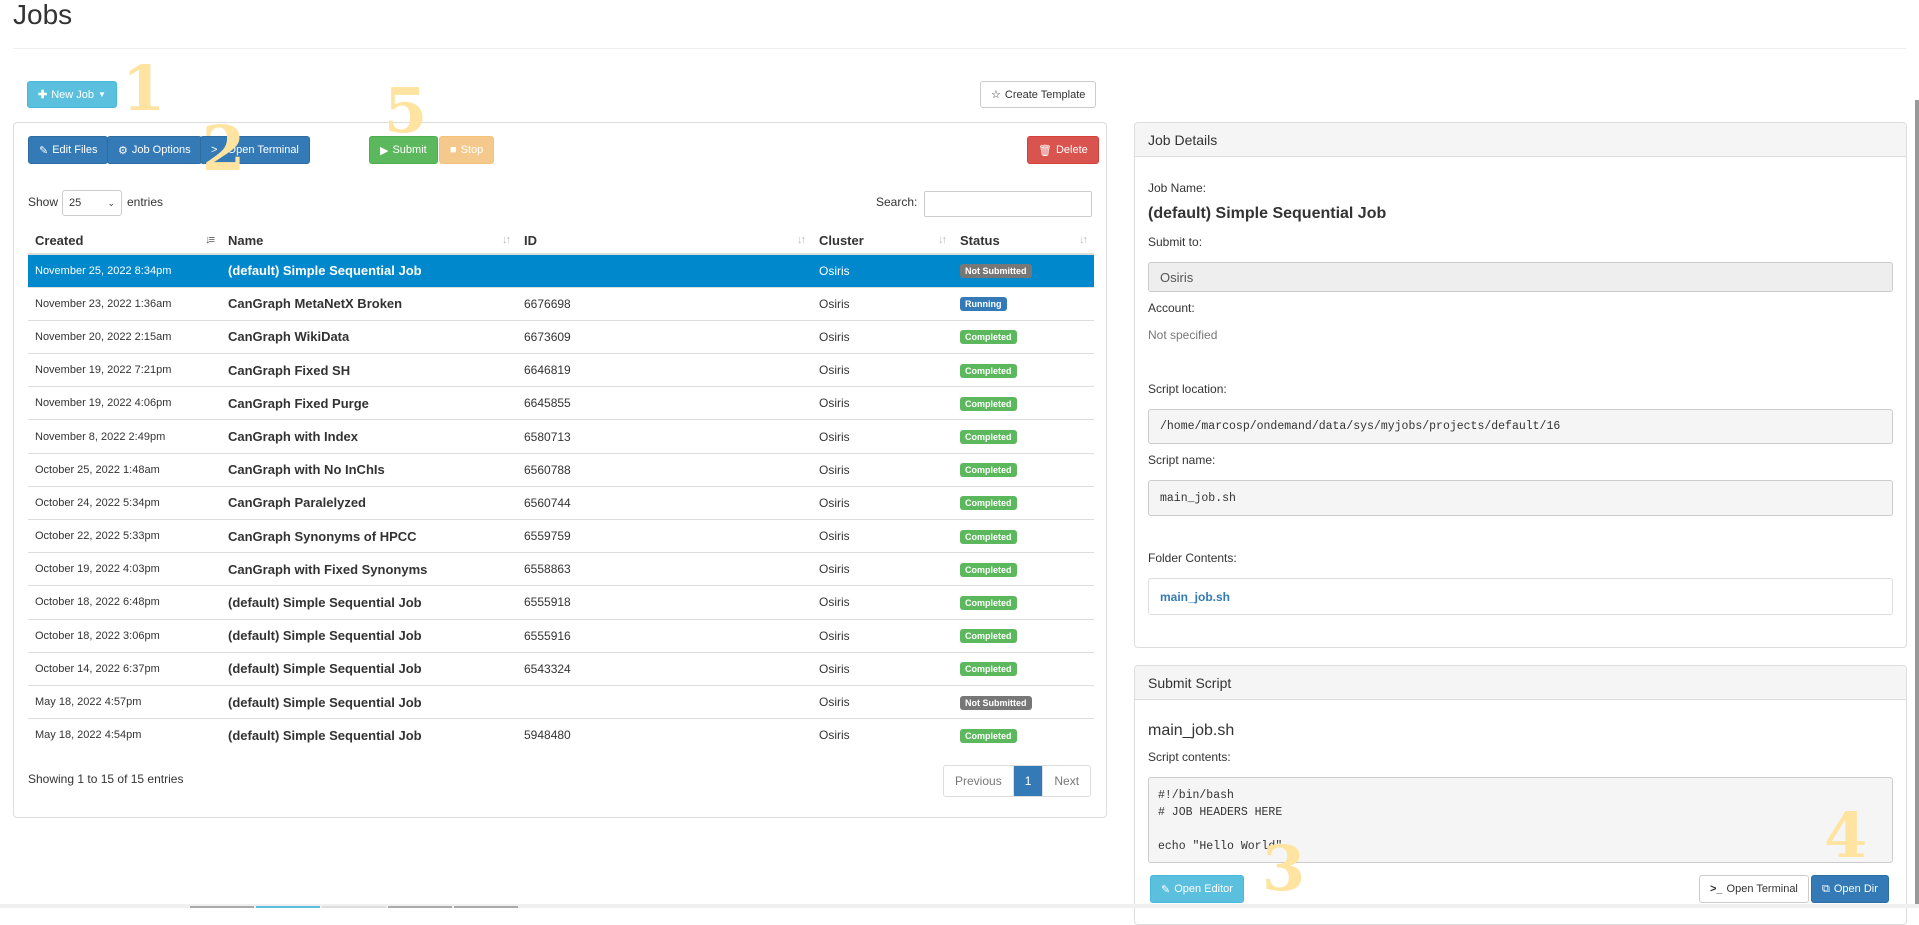 This screenshot has height=925, width=1919. Describe the element at coordinates (1191, 730) in the screenshot. I see `script-filename: main_job.sh` at that location.